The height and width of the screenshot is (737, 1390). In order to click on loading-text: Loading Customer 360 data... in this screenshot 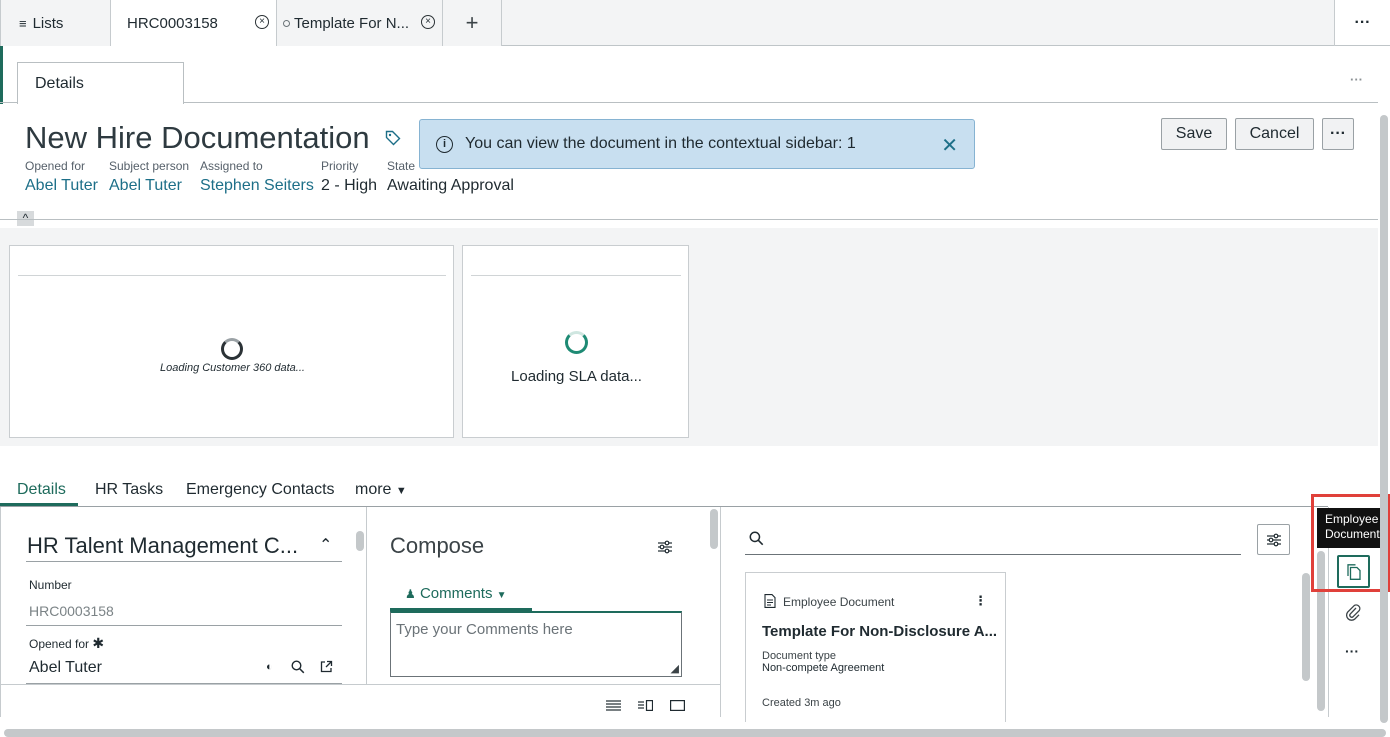, I will do `click(232, 368)`.